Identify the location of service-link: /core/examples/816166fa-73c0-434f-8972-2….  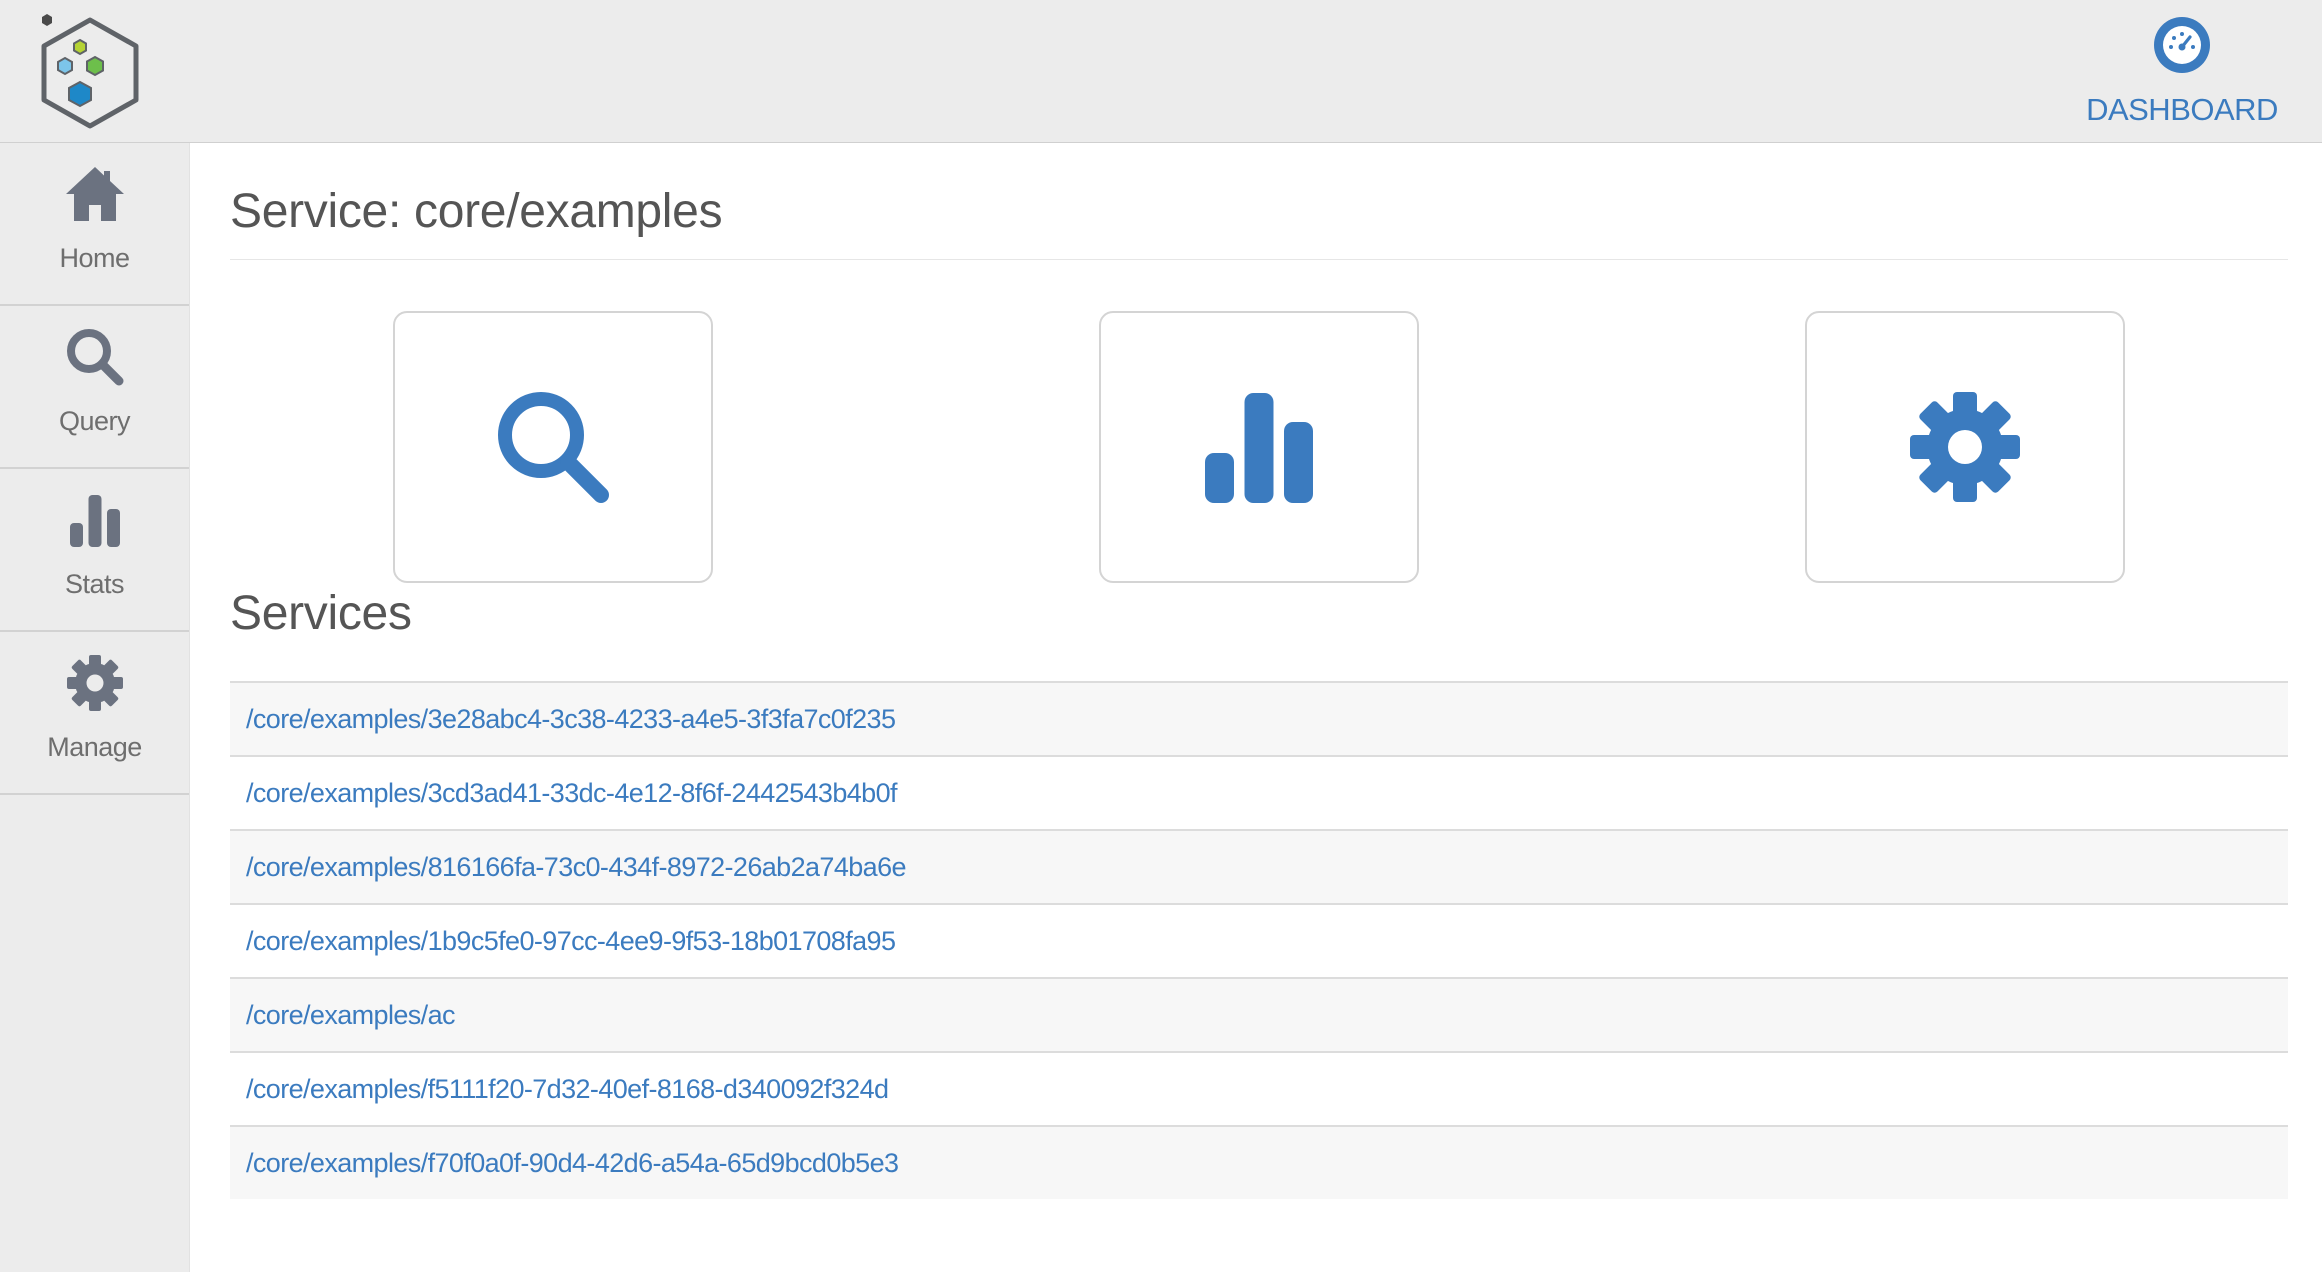
(576, 867).